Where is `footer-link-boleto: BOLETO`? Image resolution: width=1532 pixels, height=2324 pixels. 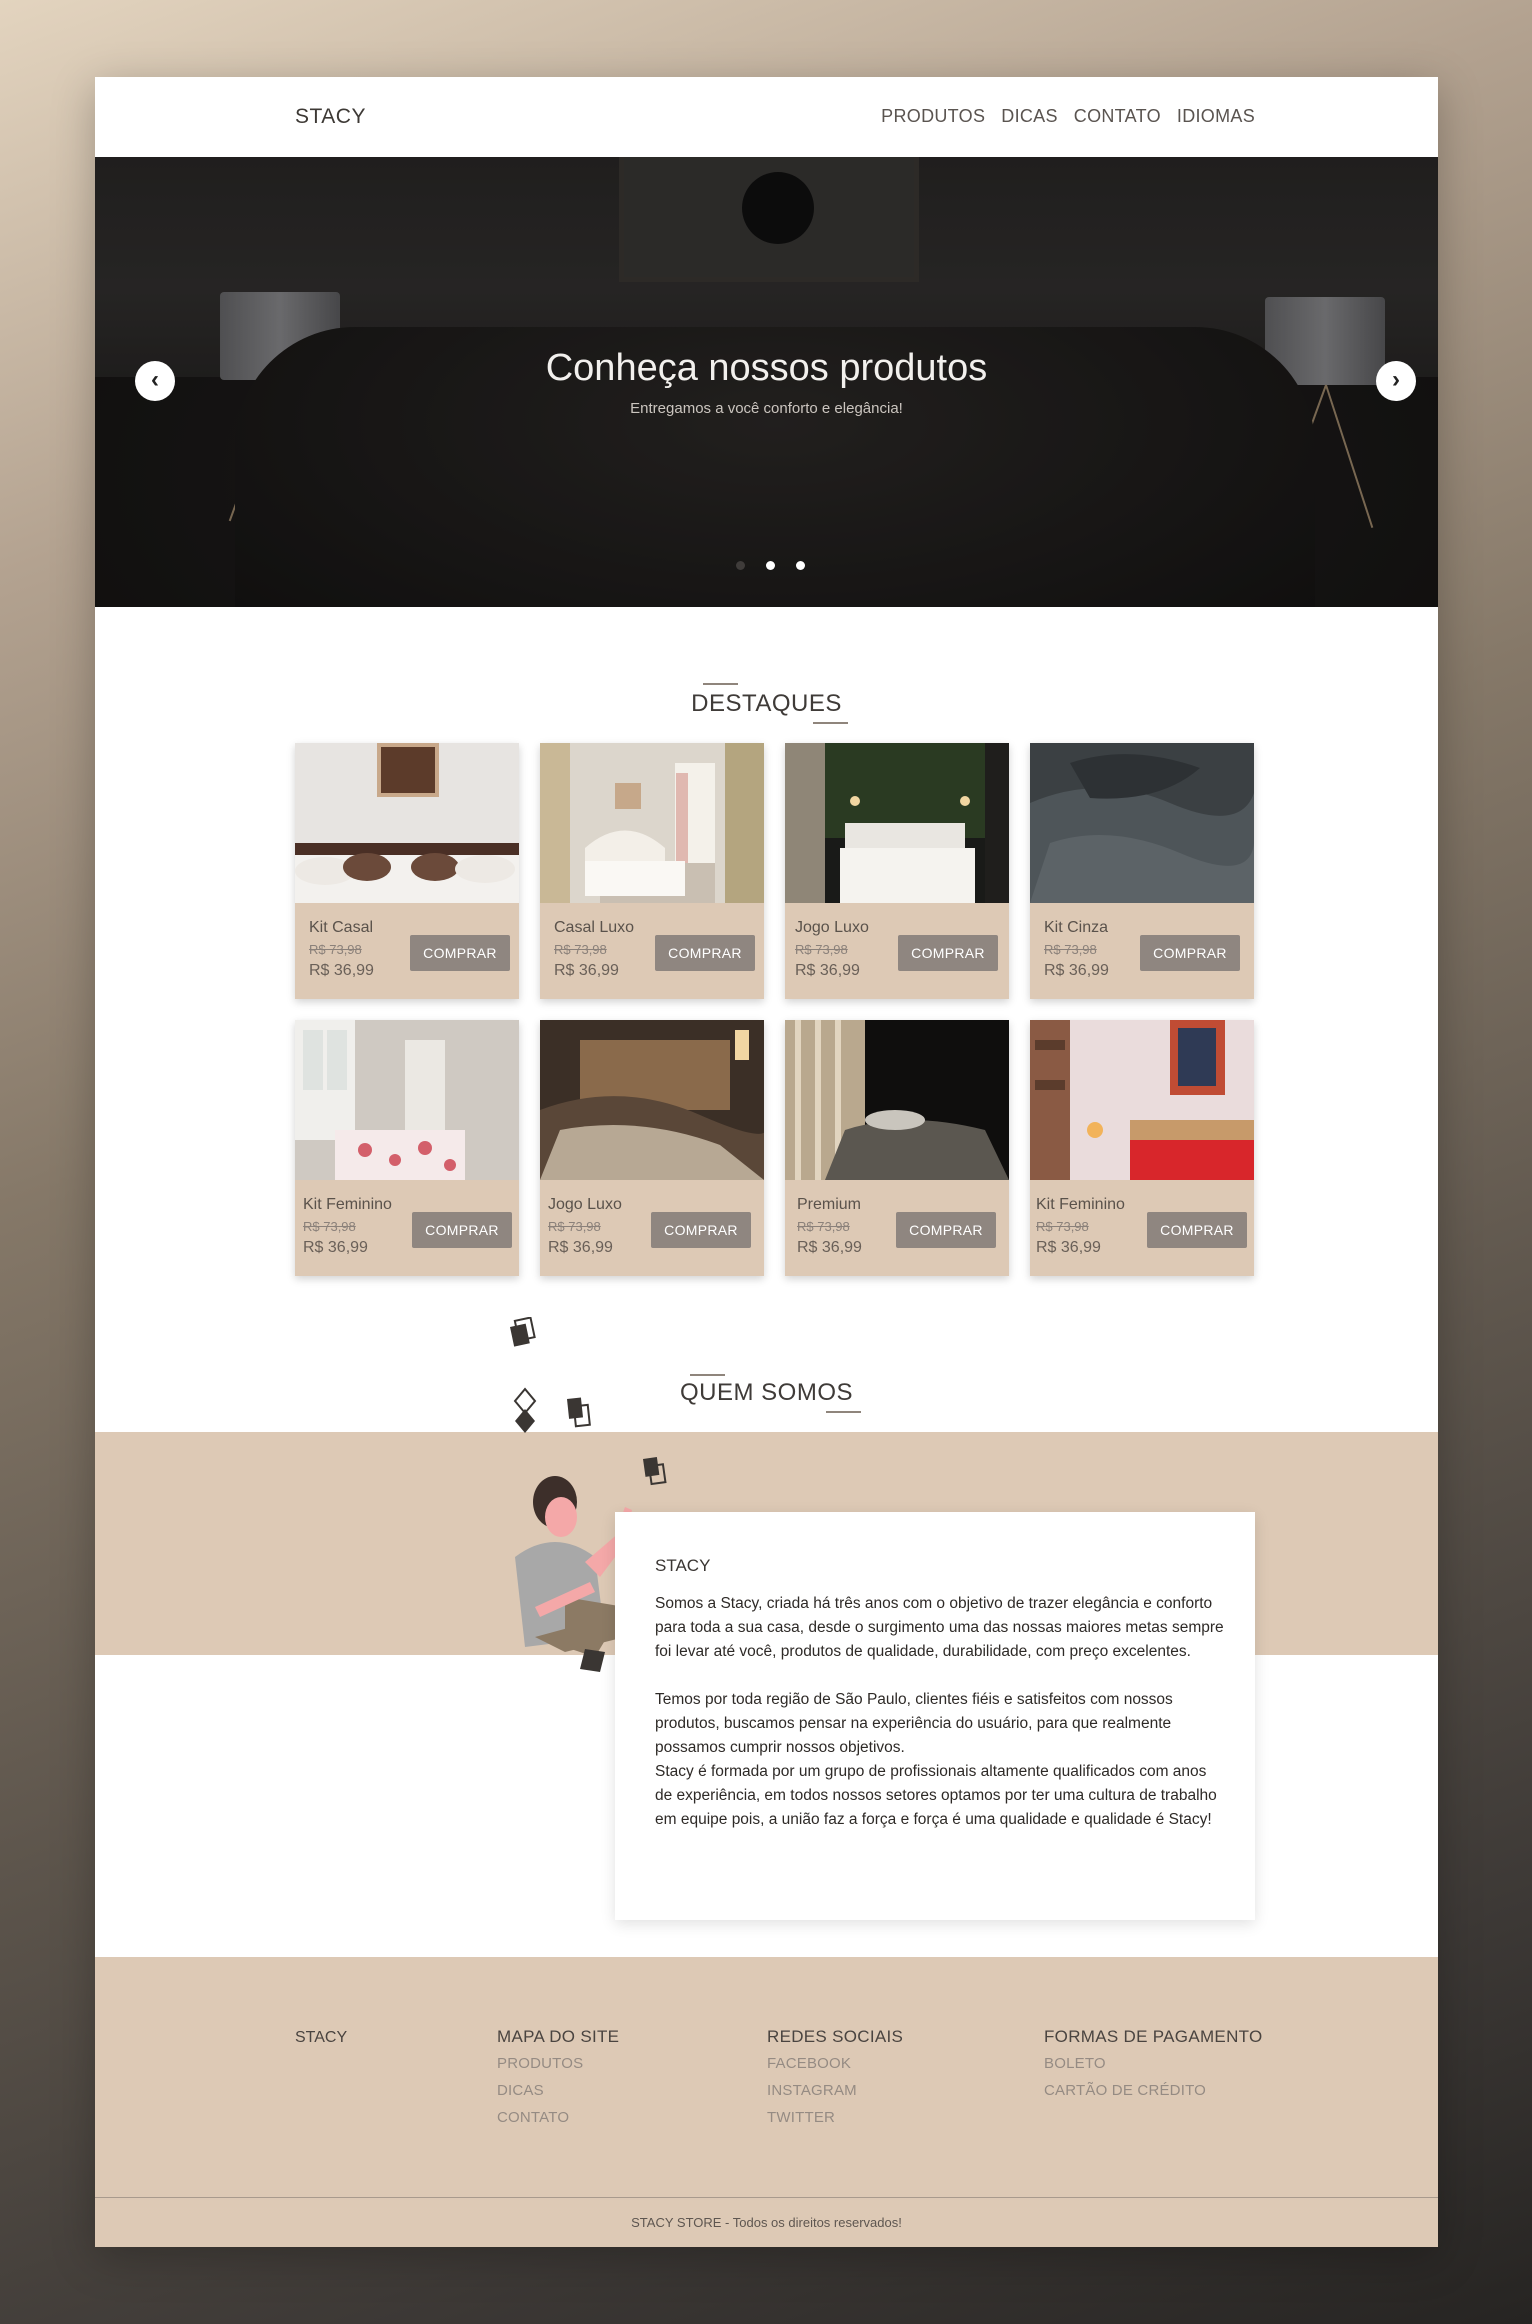 footer-link-boleto: BOLETO is located at coordinates (1153, 2063).